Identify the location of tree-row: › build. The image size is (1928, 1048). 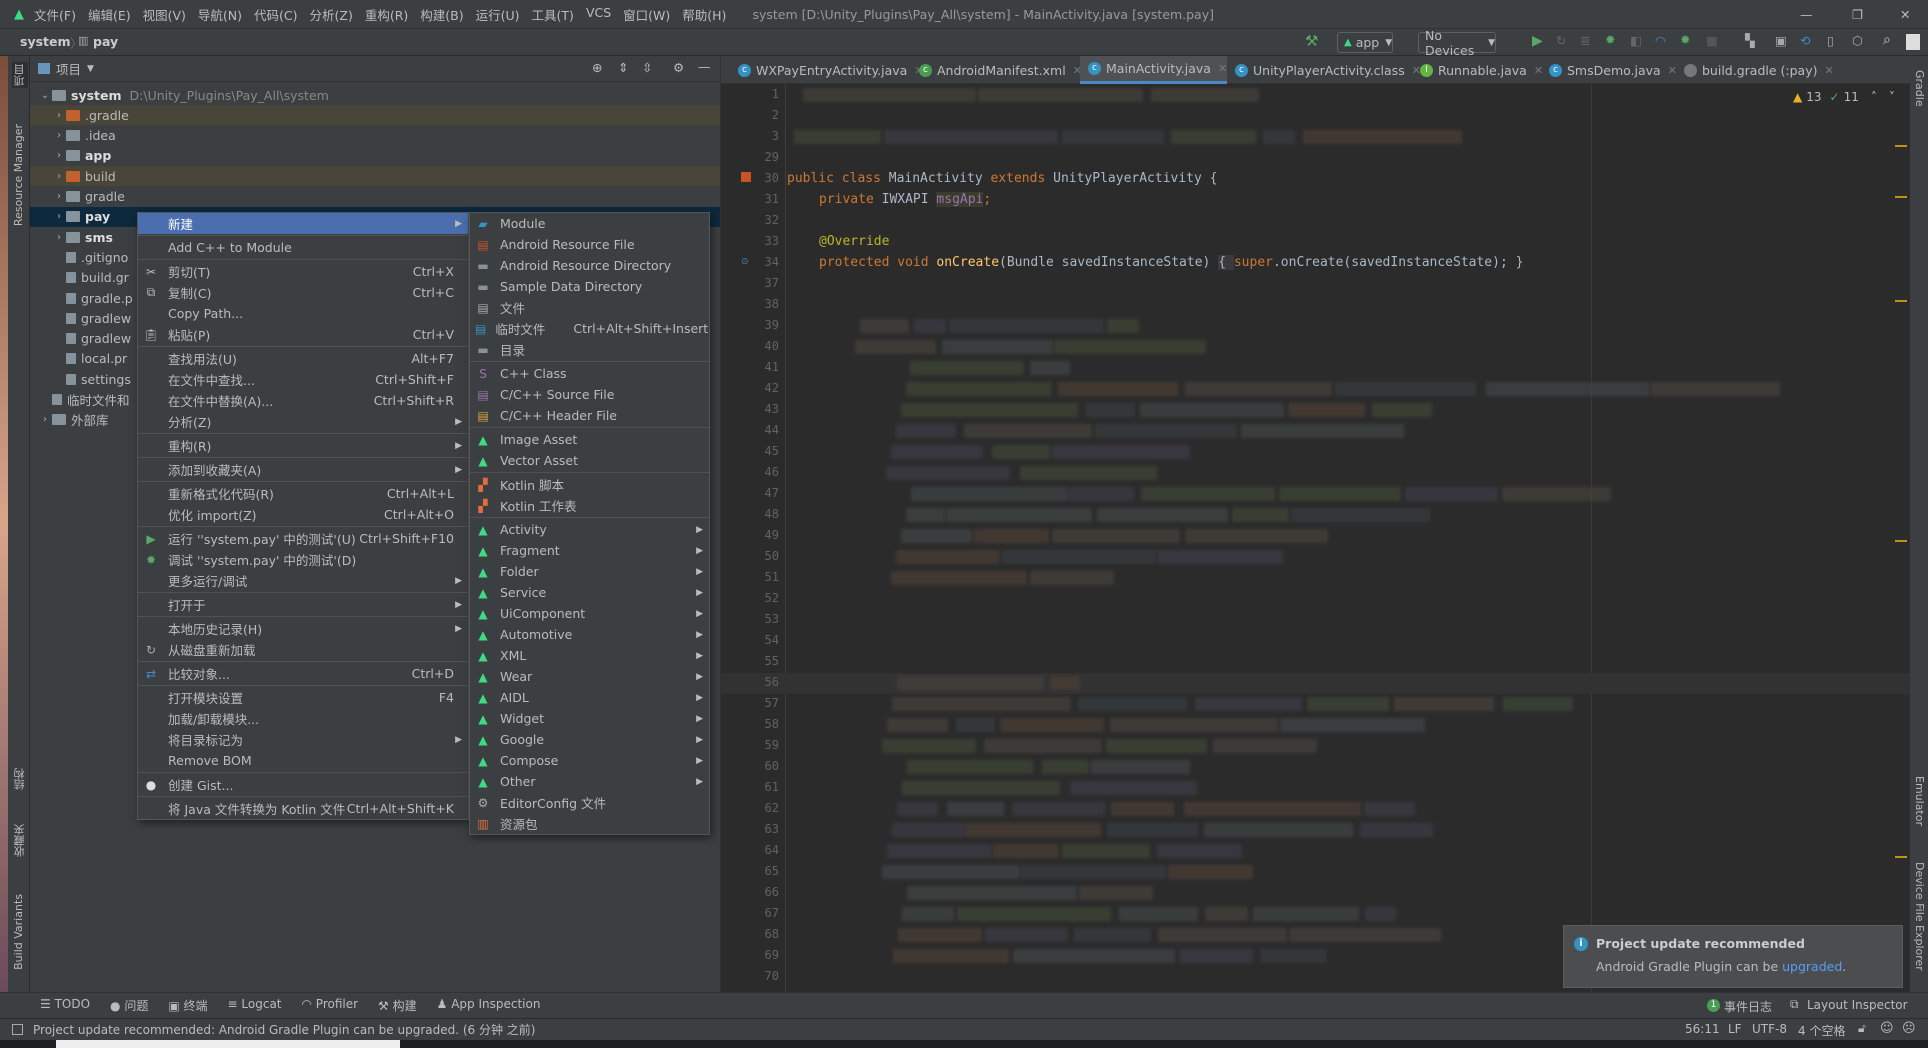
(375, 176).